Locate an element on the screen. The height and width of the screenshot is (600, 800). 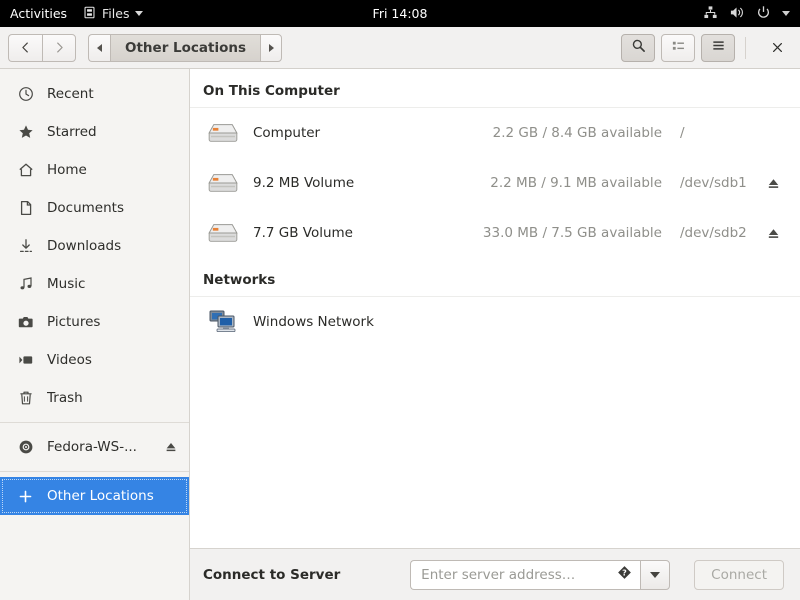
app-menu-label: Files is located at coordinates (116, 13).